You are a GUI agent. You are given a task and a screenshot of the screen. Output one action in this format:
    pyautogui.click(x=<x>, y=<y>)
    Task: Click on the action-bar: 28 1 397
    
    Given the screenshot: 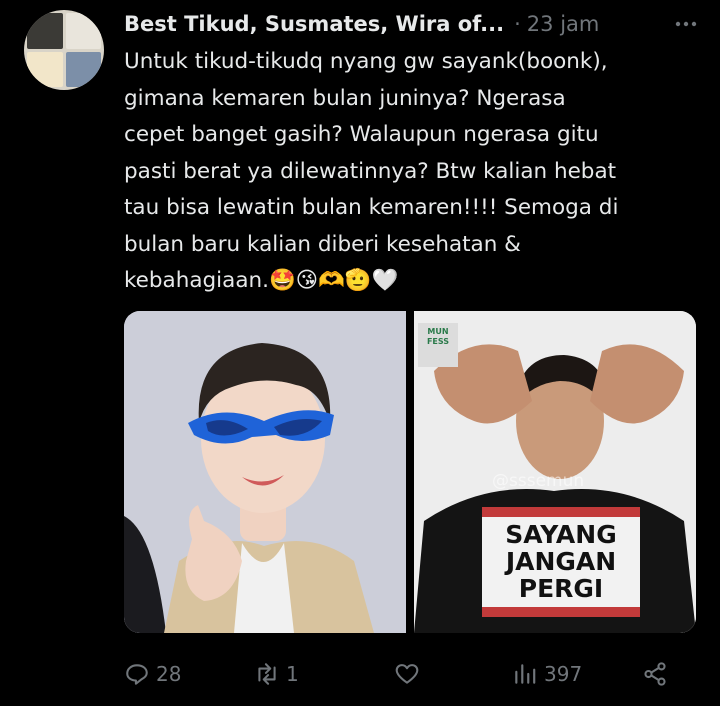 What is the action you would take?
    pyautogui.click(x=414, y=674)
    